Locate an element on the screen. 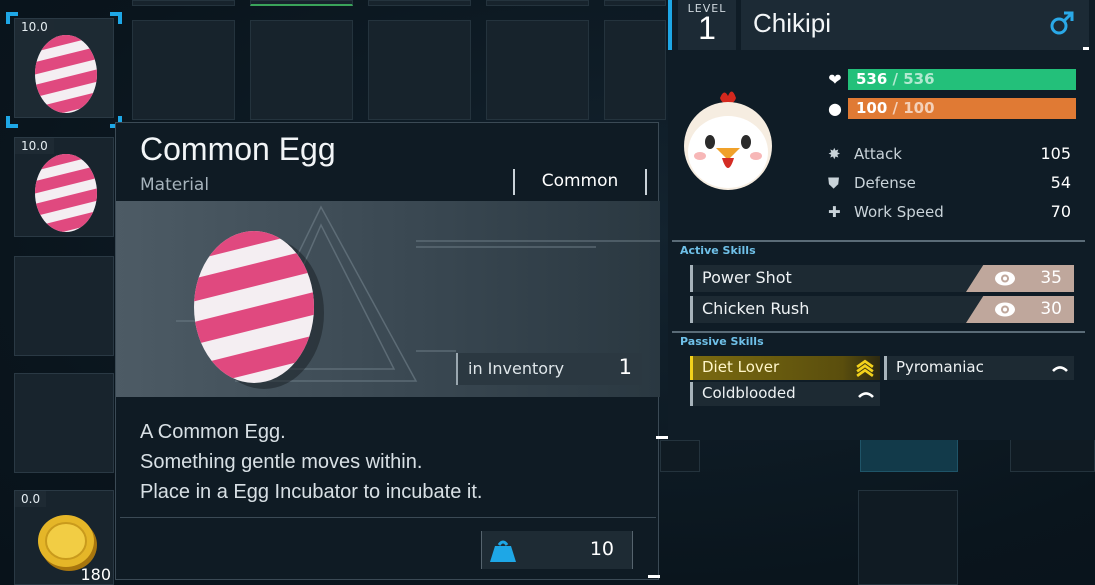 The height and width of the screenshot is (585, 1095). stat-value: 70 is located at coordinates (1060, 211).